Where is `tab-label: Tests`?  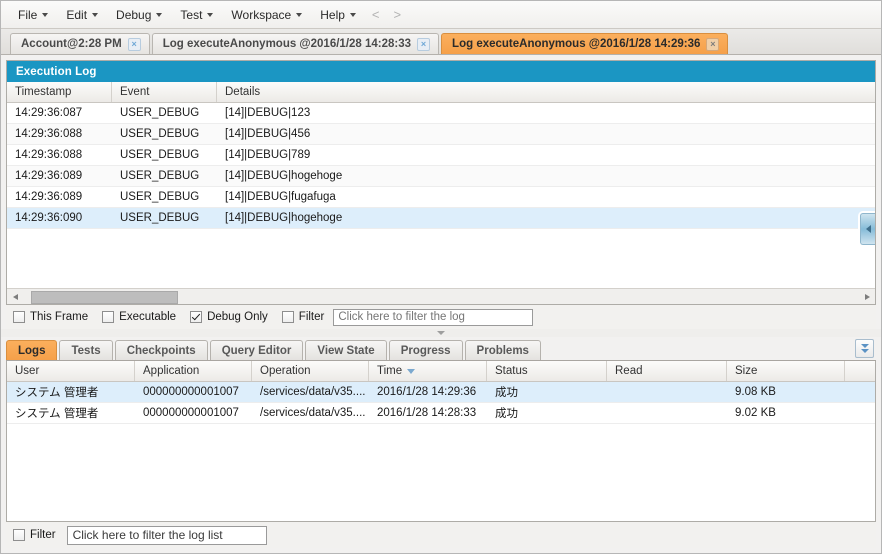
tab-label: Tests is located at coordinates (86, 350).